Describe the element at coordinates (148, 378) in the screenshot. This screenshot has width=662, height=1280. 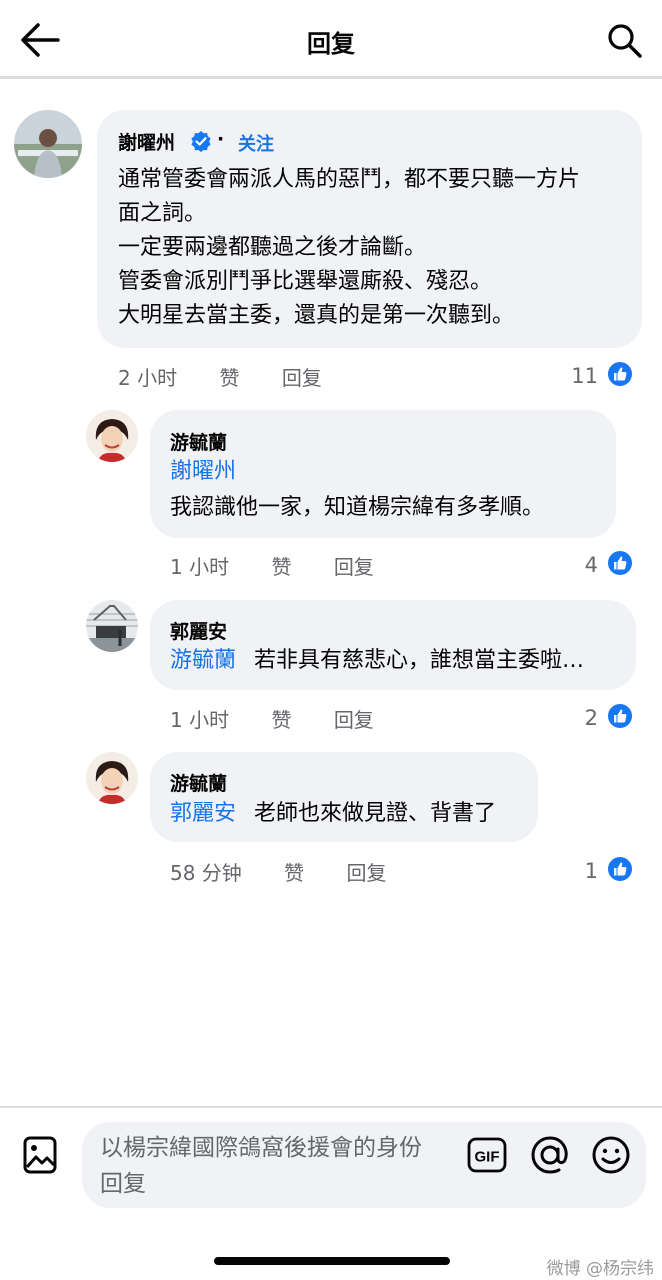
I see `comment-time: 2 小时` at that location.